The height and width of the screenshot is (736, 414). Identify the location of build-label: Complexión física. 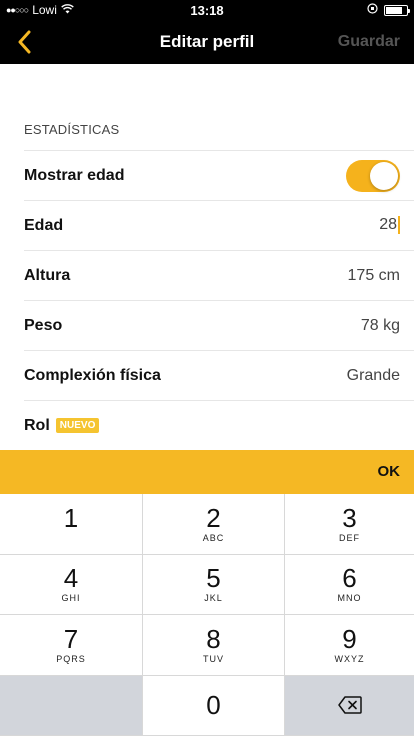
(92, 375).